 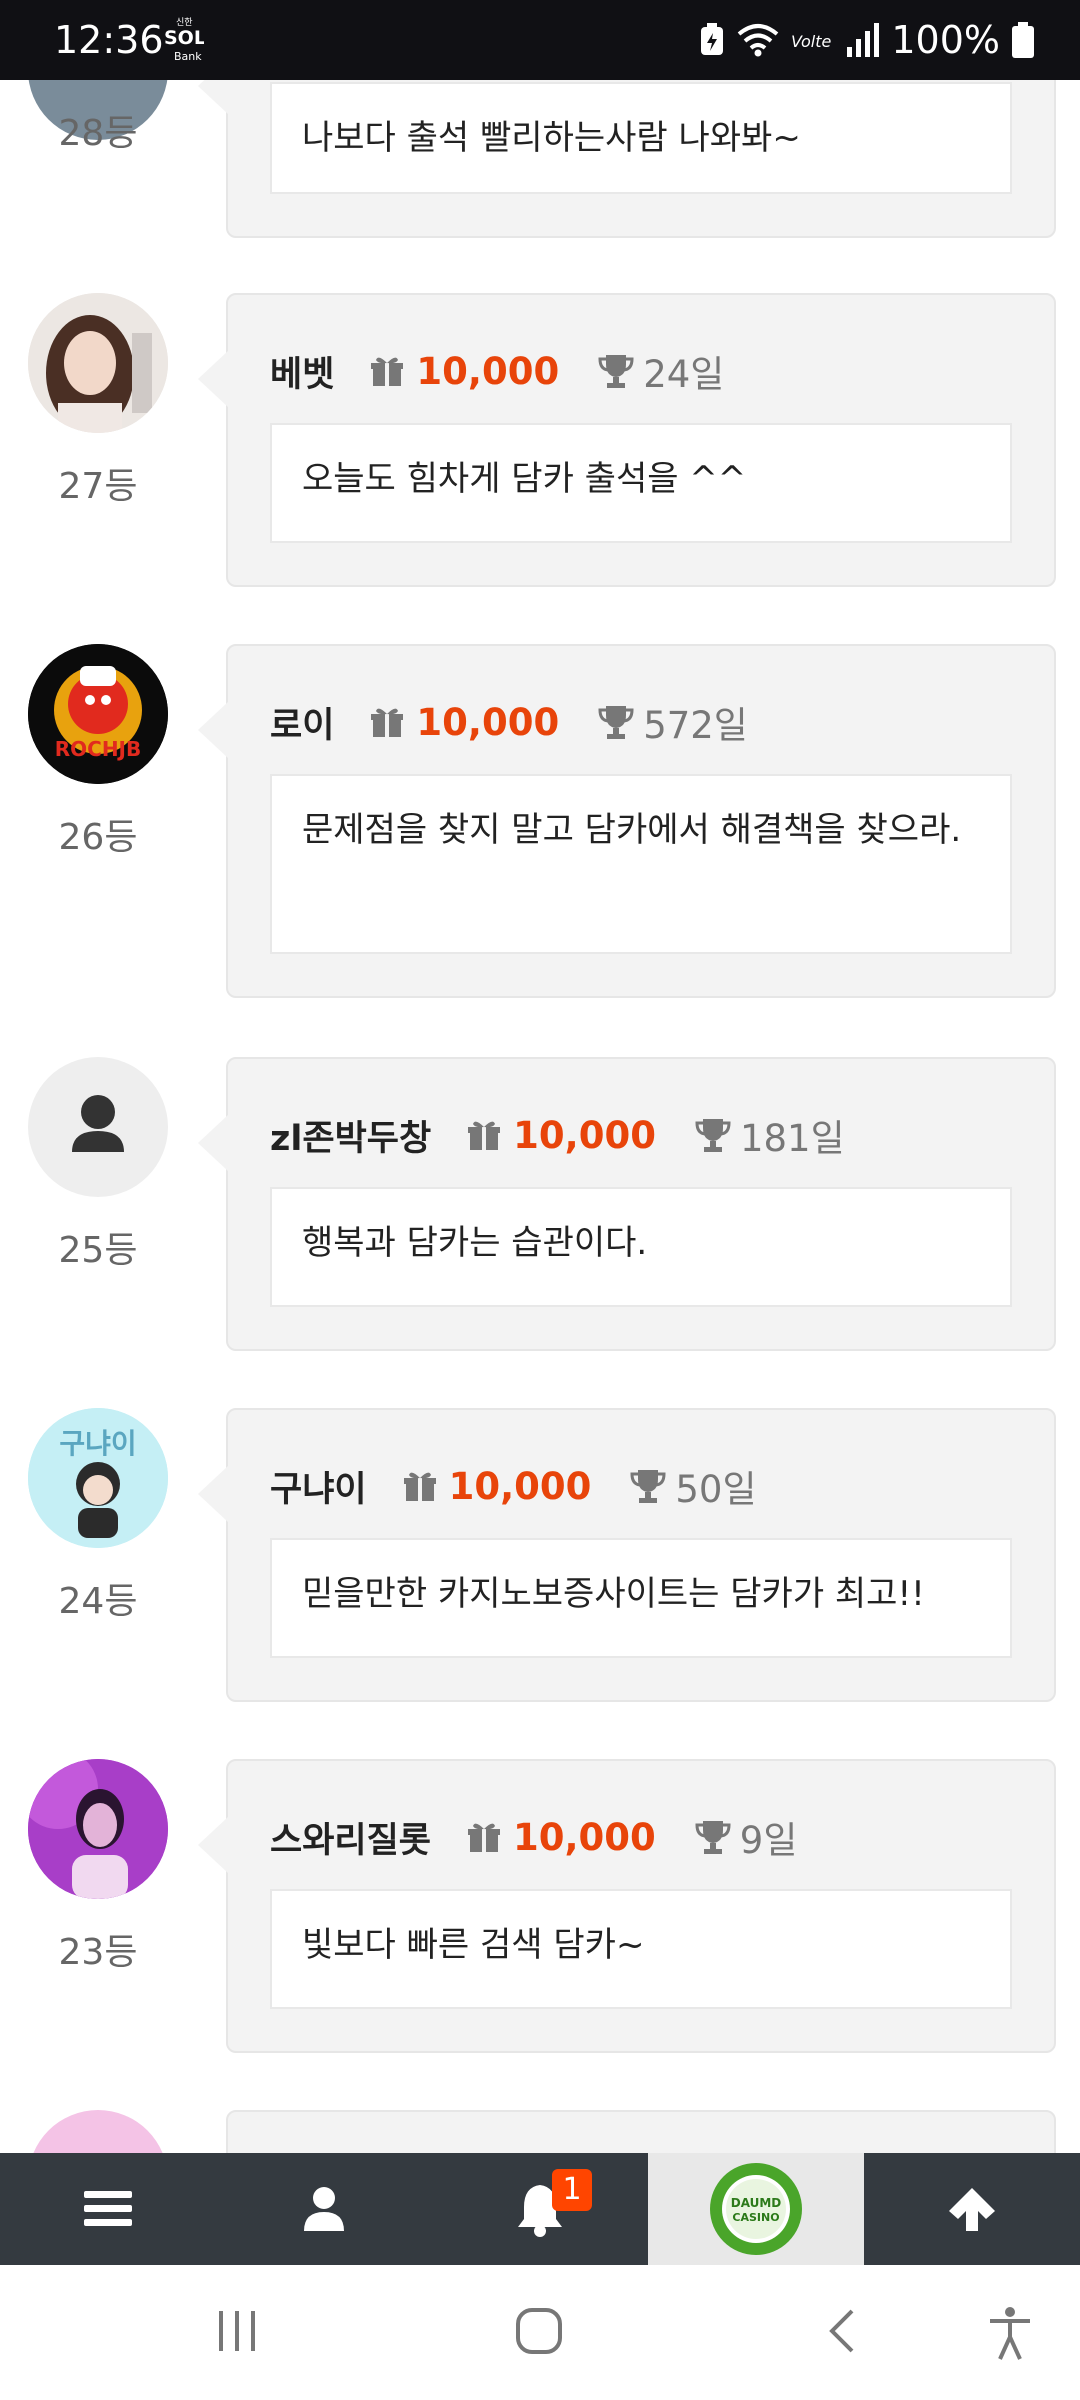 What do you see at coordinates (695, 725) in the screenshot?
I see `attendance-days: 572일` at bounding box center [695, 725].